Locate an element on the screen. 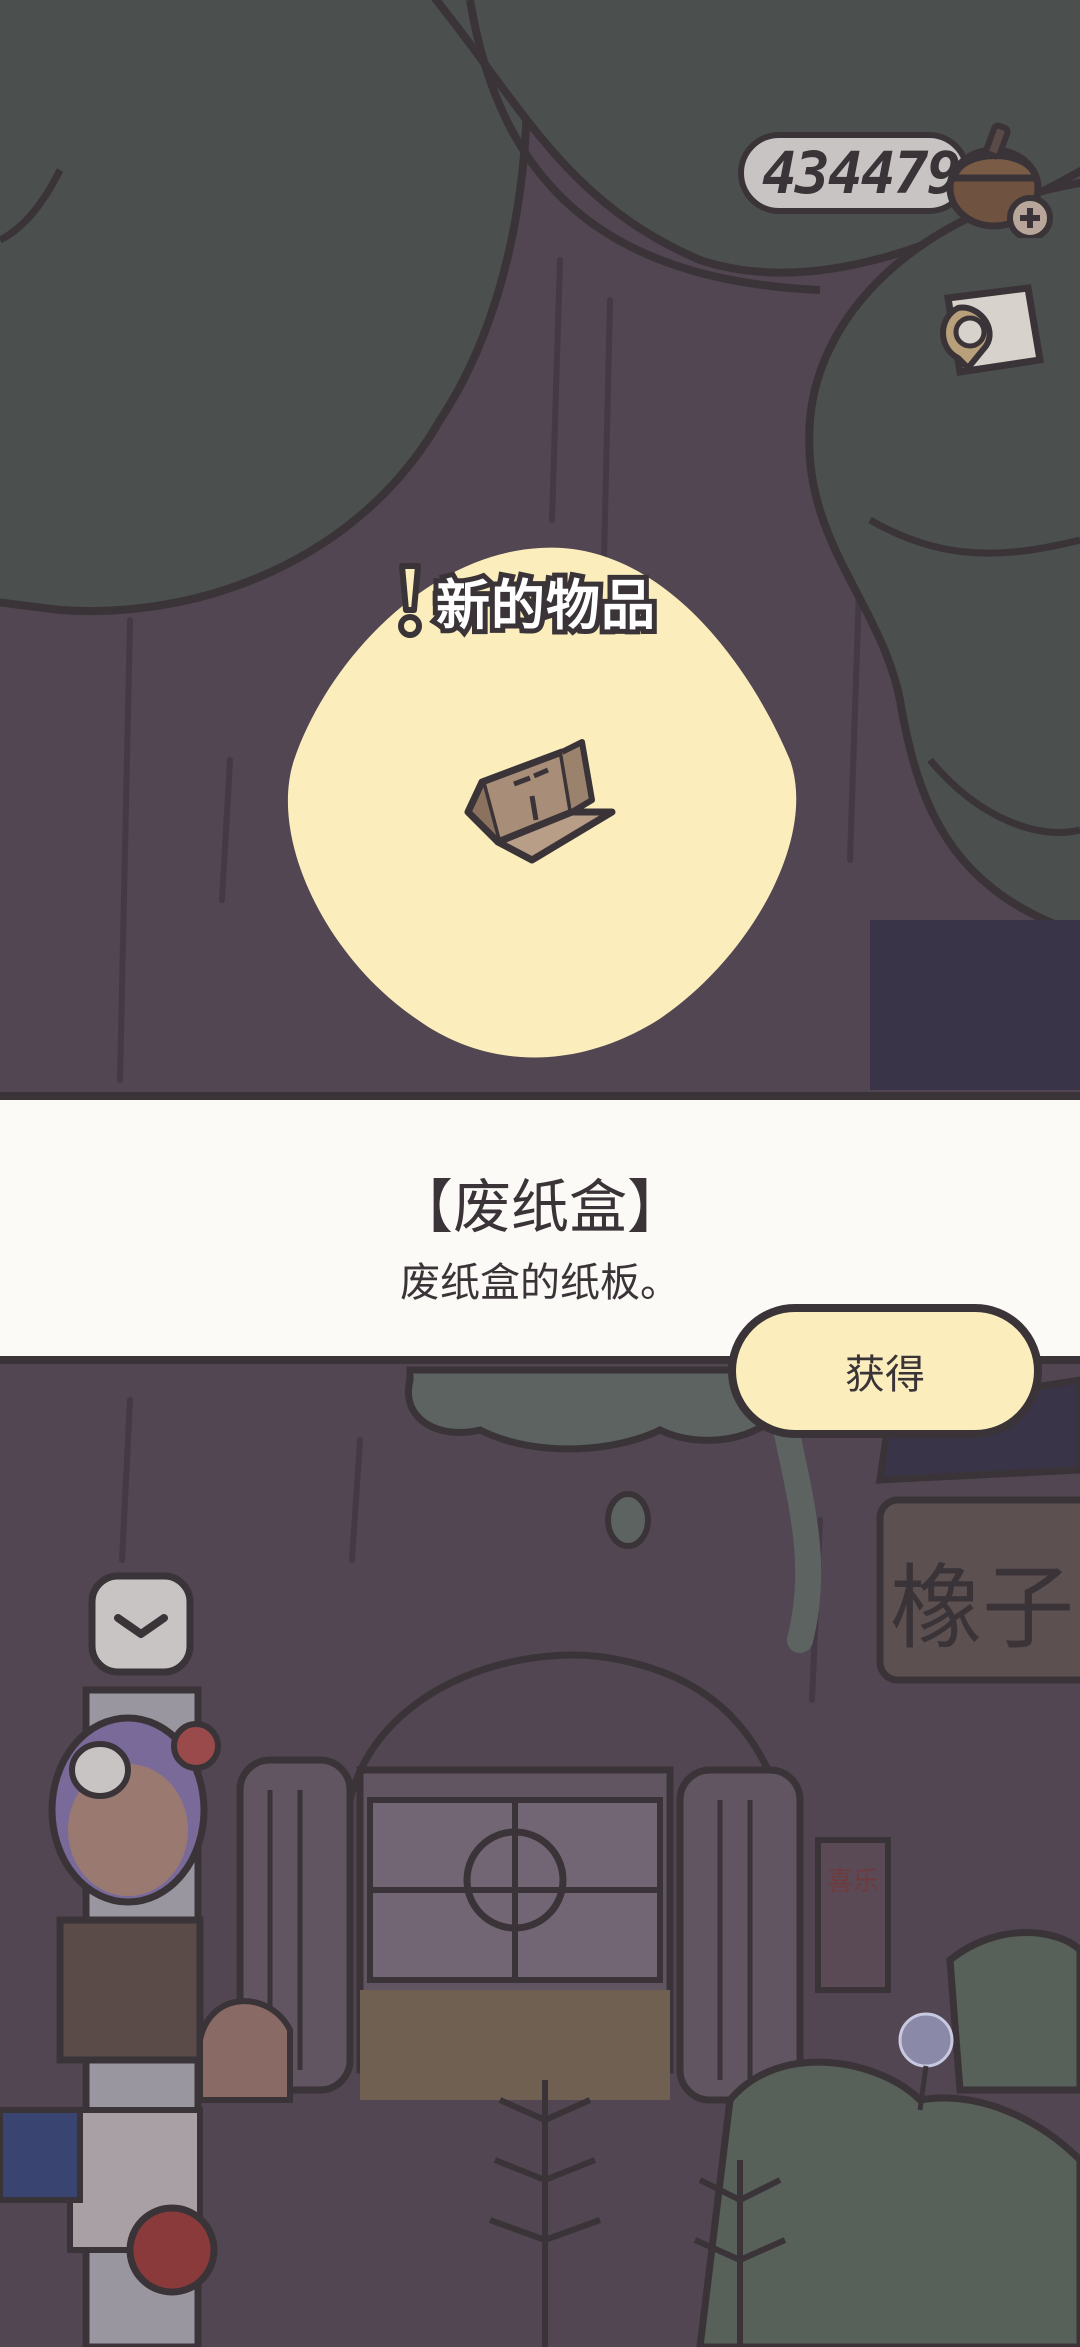 This screenshot has width=1080, height=2347. album-card-icon is located at coordinates (993, 333).